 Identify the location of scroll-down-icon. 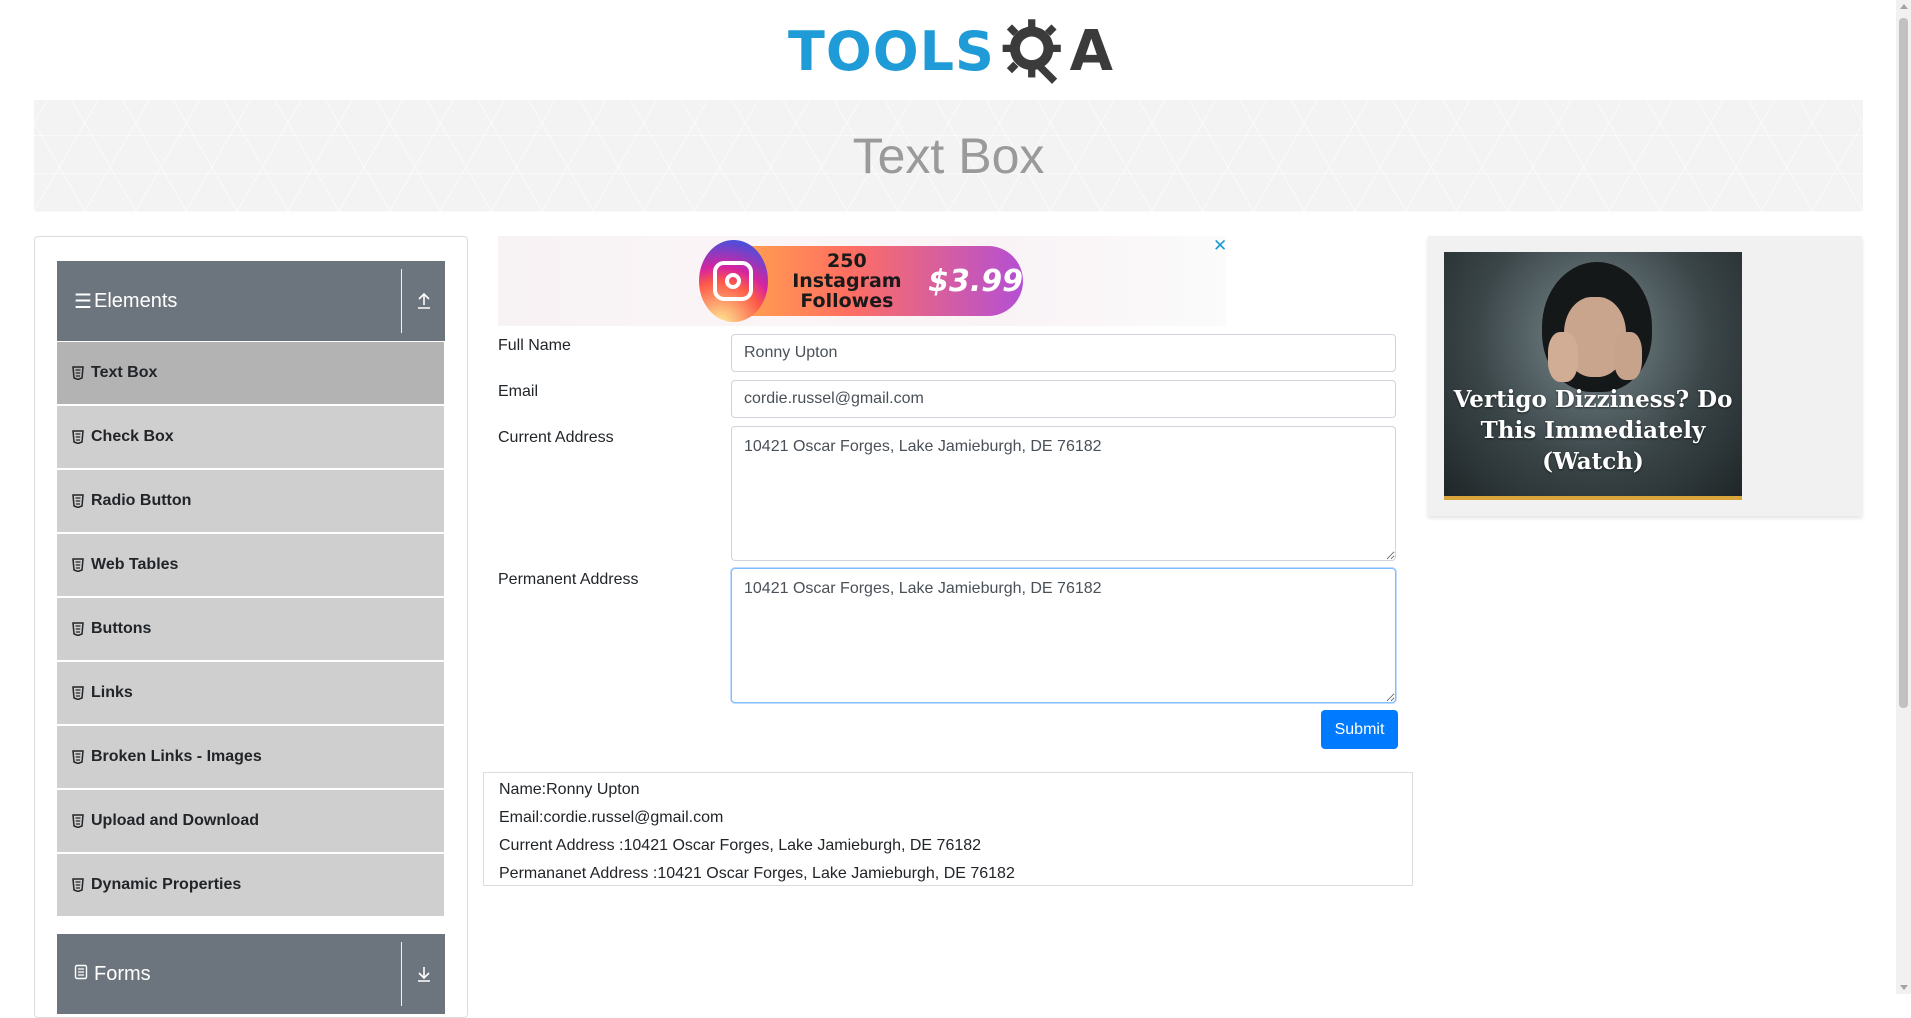
(1904, 987).